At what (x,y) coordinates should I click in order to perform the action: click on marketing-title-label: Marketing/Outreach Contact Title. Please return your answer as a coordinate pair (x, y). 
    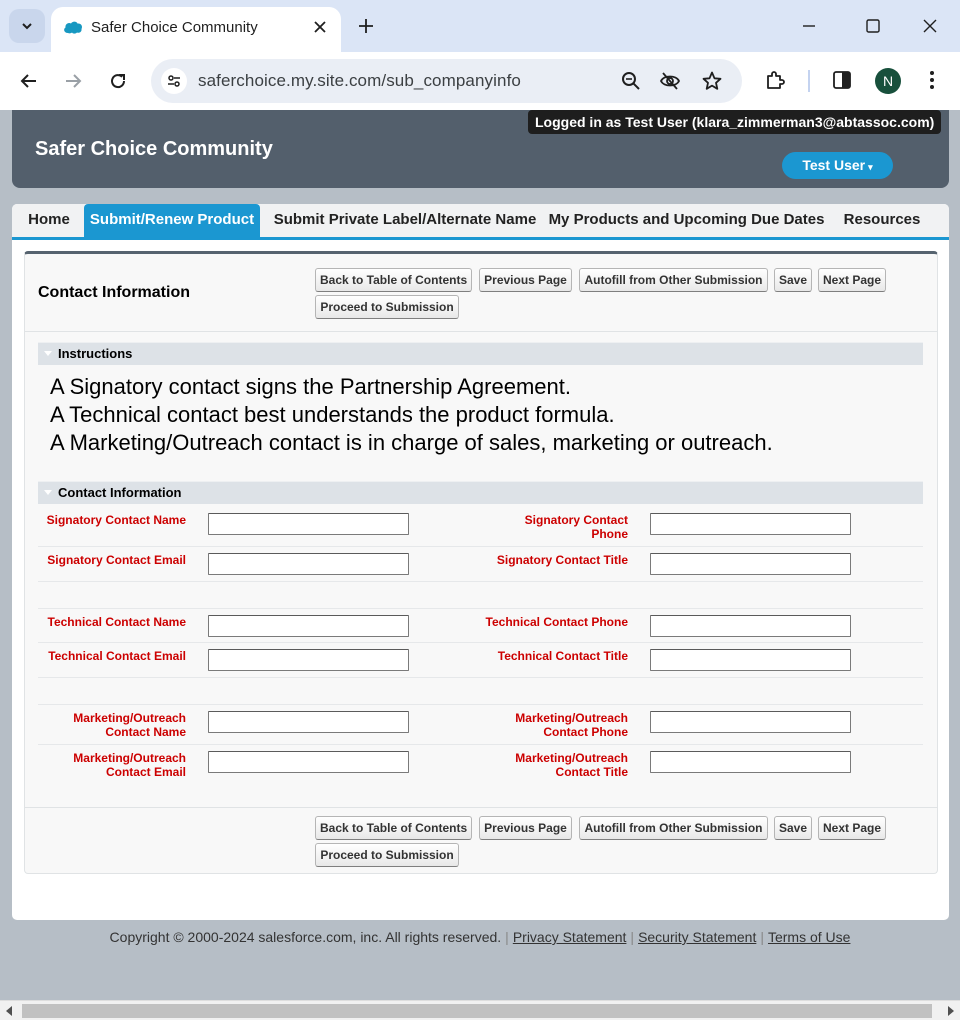
    Looking at the image, I should click on (571, 765).